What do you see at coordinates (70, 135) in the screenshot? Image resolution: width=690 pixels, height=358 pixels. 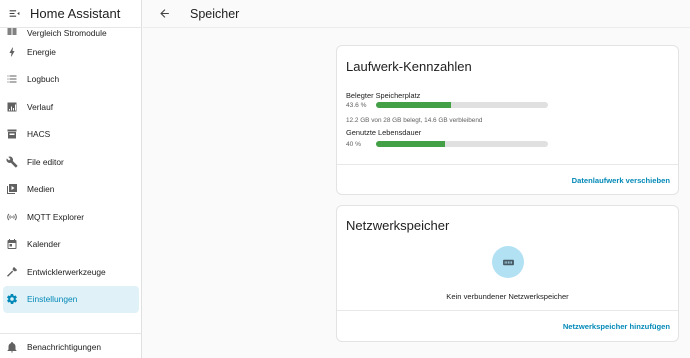 I see `sidebar-item-hacs: HACS` at bounding box center [70, 135].